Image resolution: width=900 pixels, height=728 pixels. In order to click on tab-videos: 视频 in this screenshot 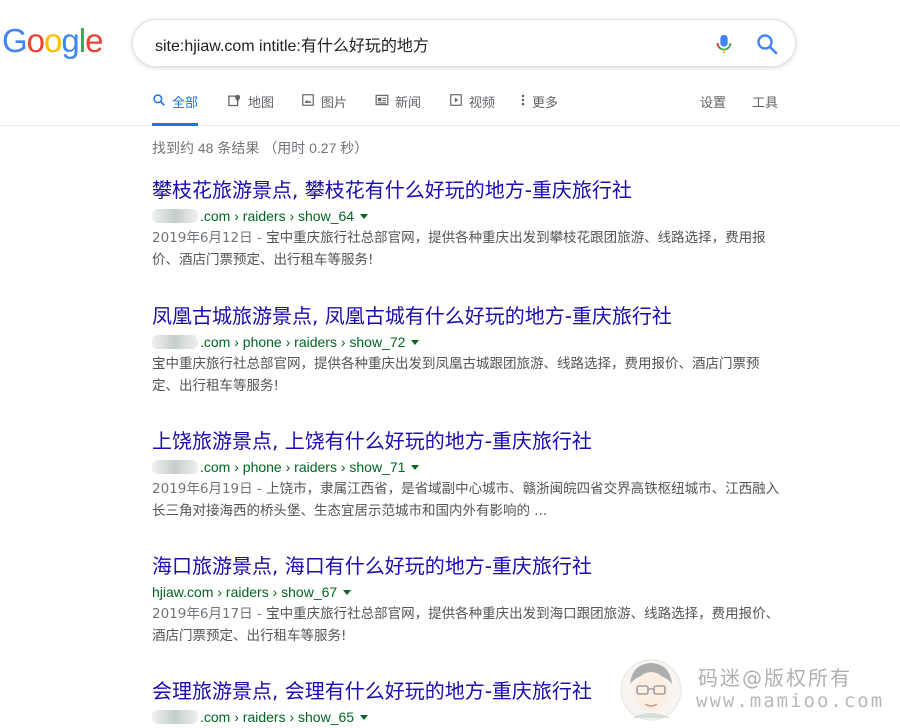, I will do `click(472, 108)`.